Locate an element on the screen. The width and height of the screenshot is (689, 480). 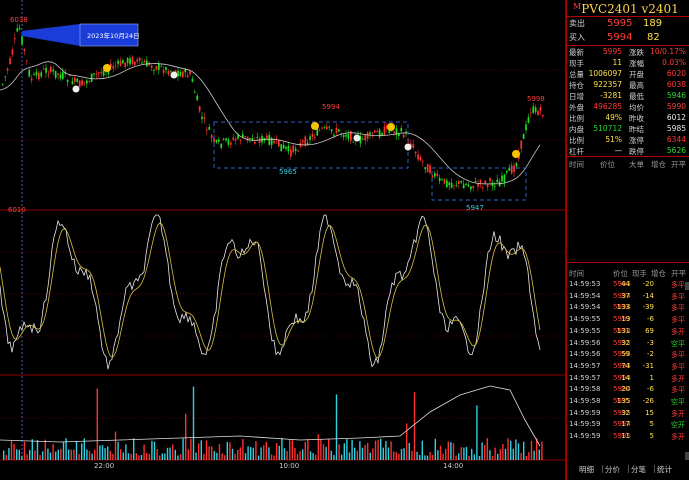
scroll-down-icon is located at coordinates (687, 456).